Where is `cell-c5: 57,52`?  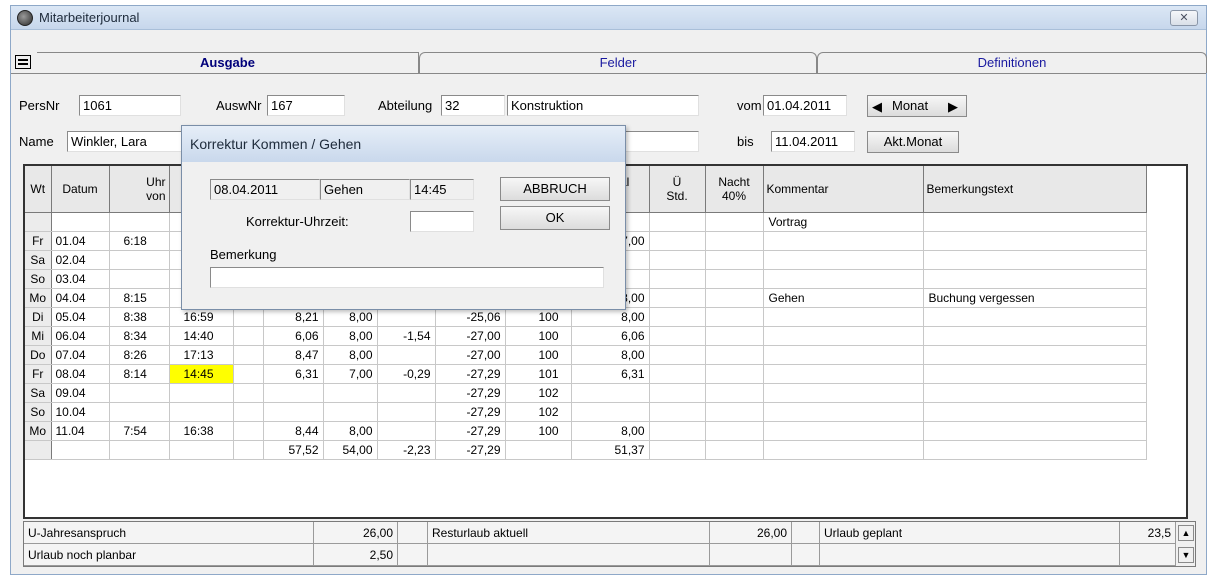 cell-c5: 57,52 is located at coordinates (293, 450).